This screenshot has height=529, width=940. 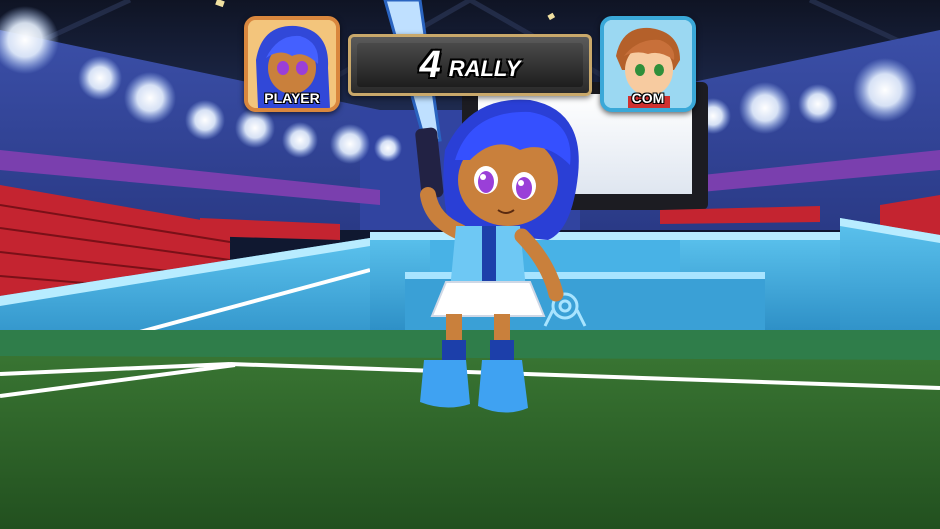 I want to click on rally-count: 4, so click(x=430, y=64).